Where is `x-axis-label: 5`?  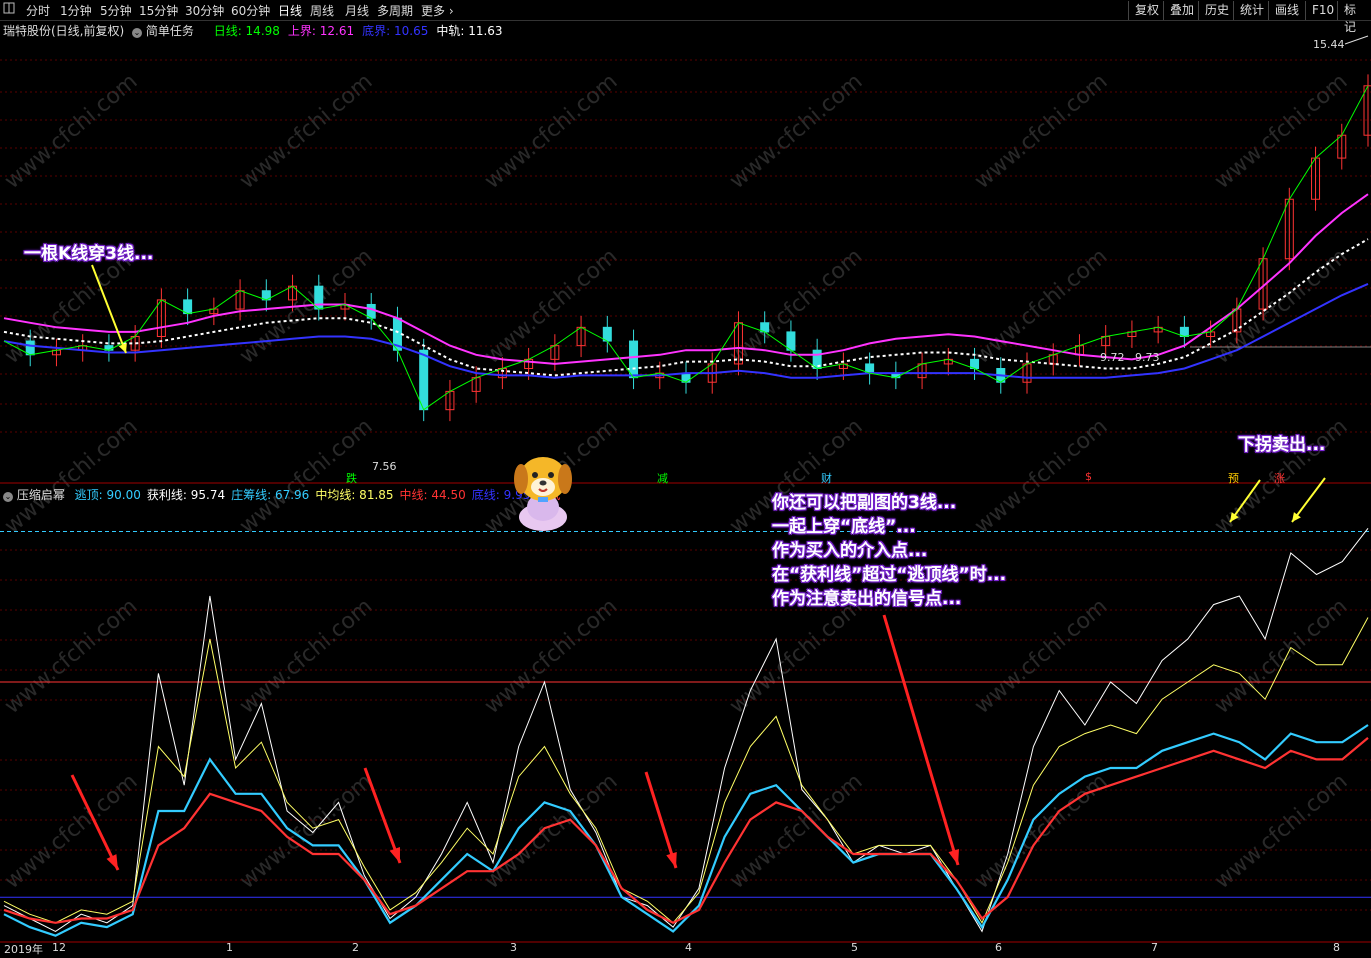 x-axis-label: 5 is located at coordinates (854, 947).